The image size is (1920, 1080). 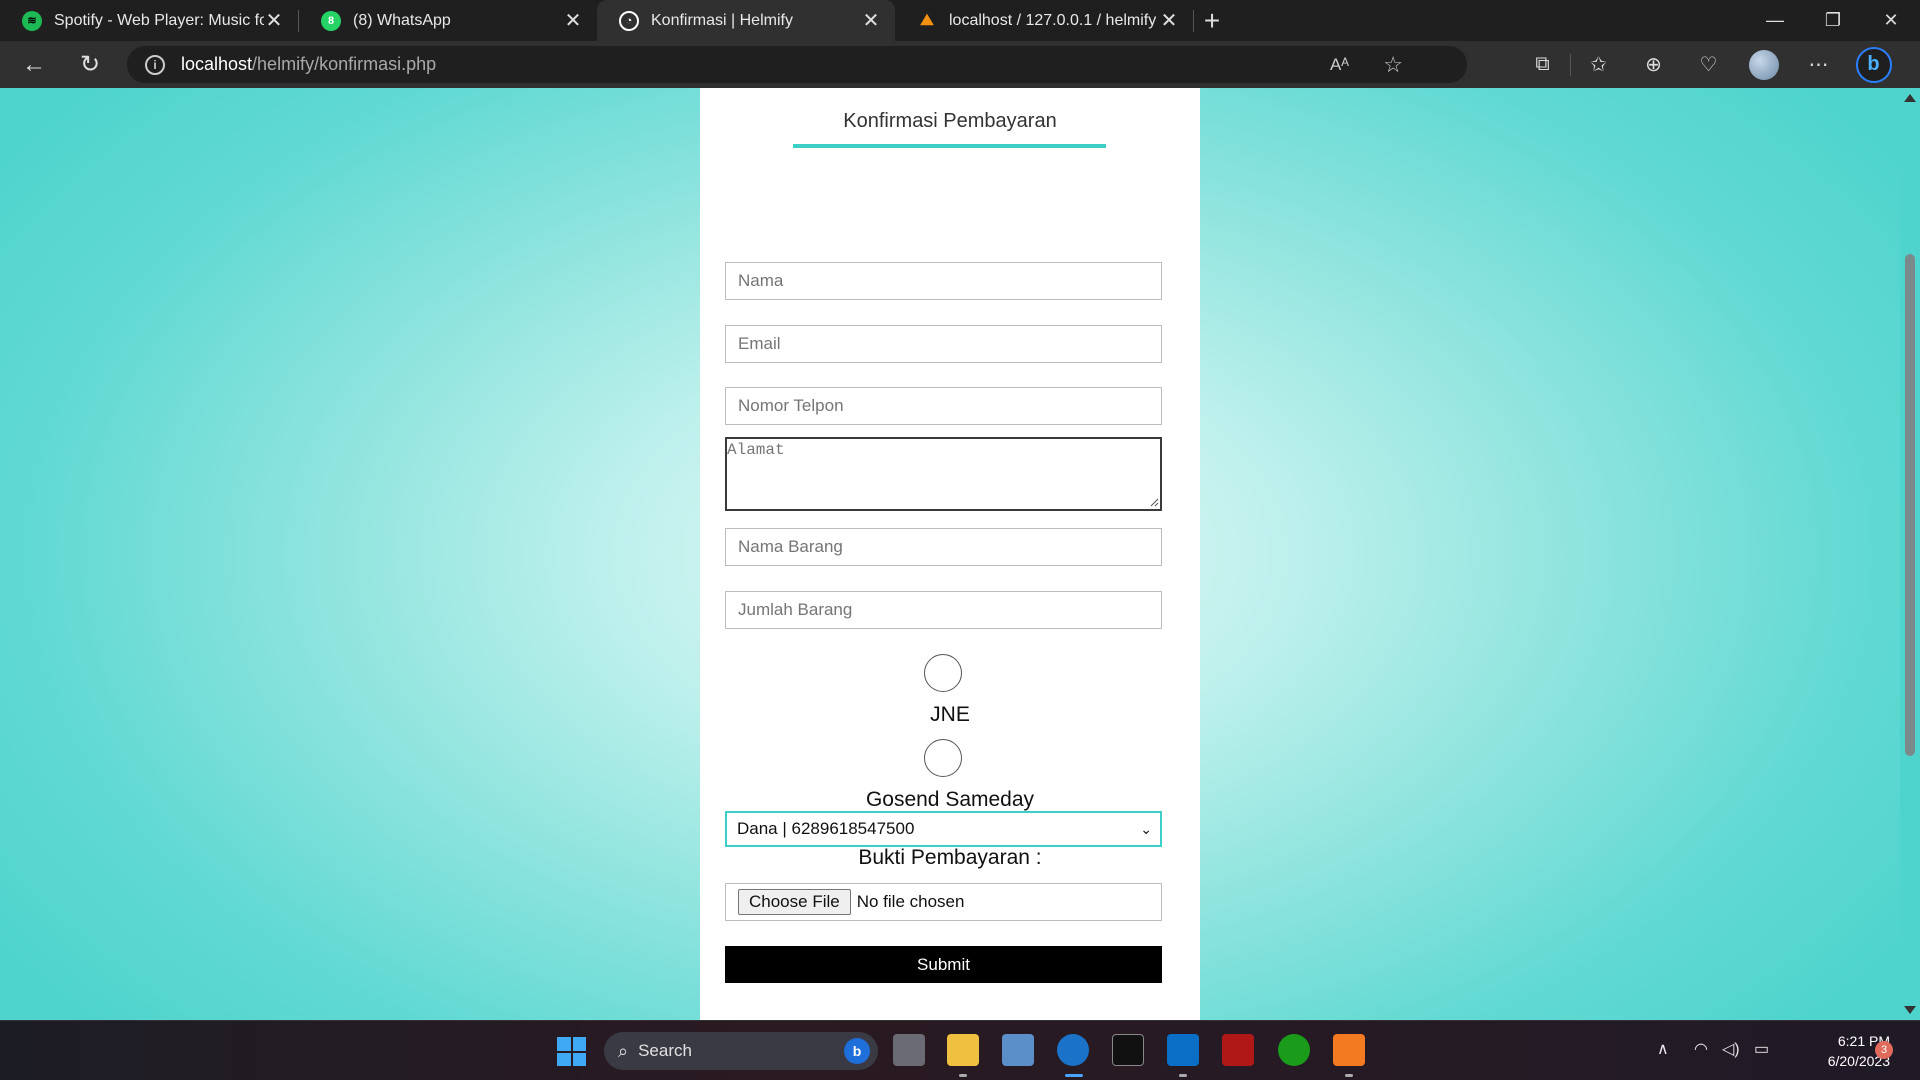 I want to click on title-underline, so click(x=949, y=146).